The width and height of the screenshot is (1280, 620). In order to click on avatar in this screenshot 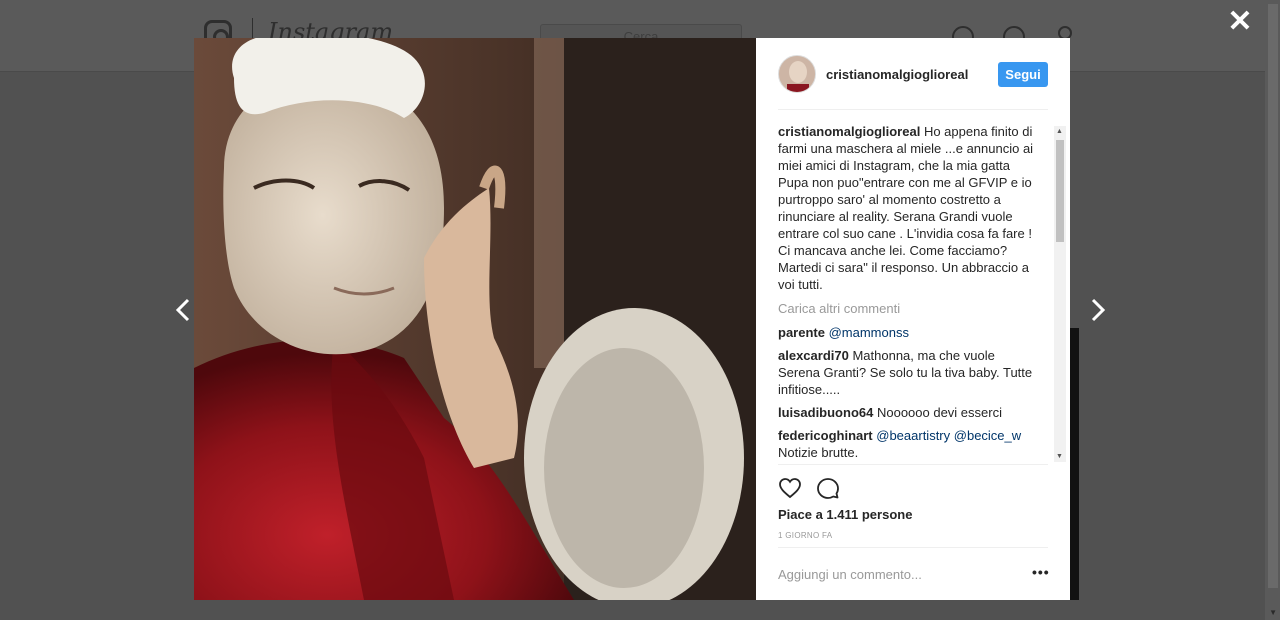, I will do `click(797, 74)`.